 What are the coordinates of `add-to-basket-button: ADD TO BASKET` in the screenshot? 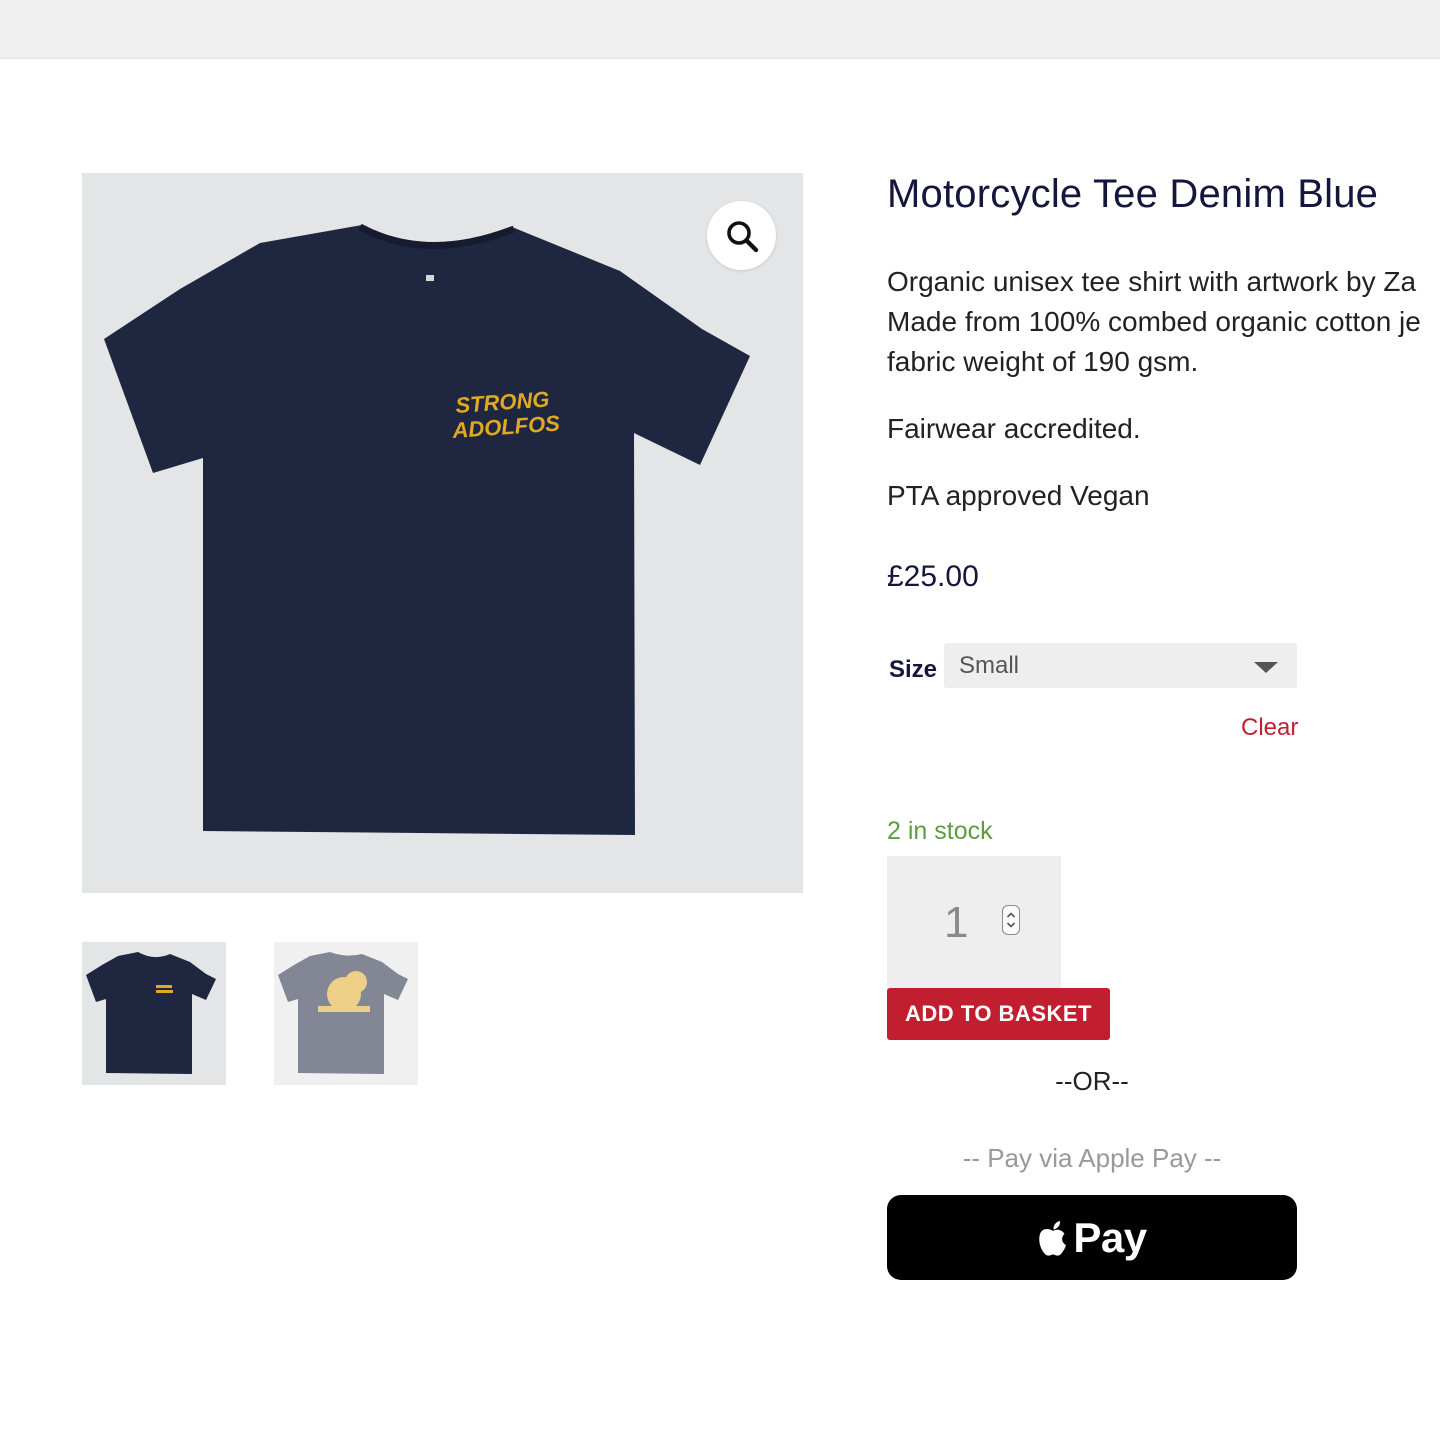 It's located at (998, 1014).